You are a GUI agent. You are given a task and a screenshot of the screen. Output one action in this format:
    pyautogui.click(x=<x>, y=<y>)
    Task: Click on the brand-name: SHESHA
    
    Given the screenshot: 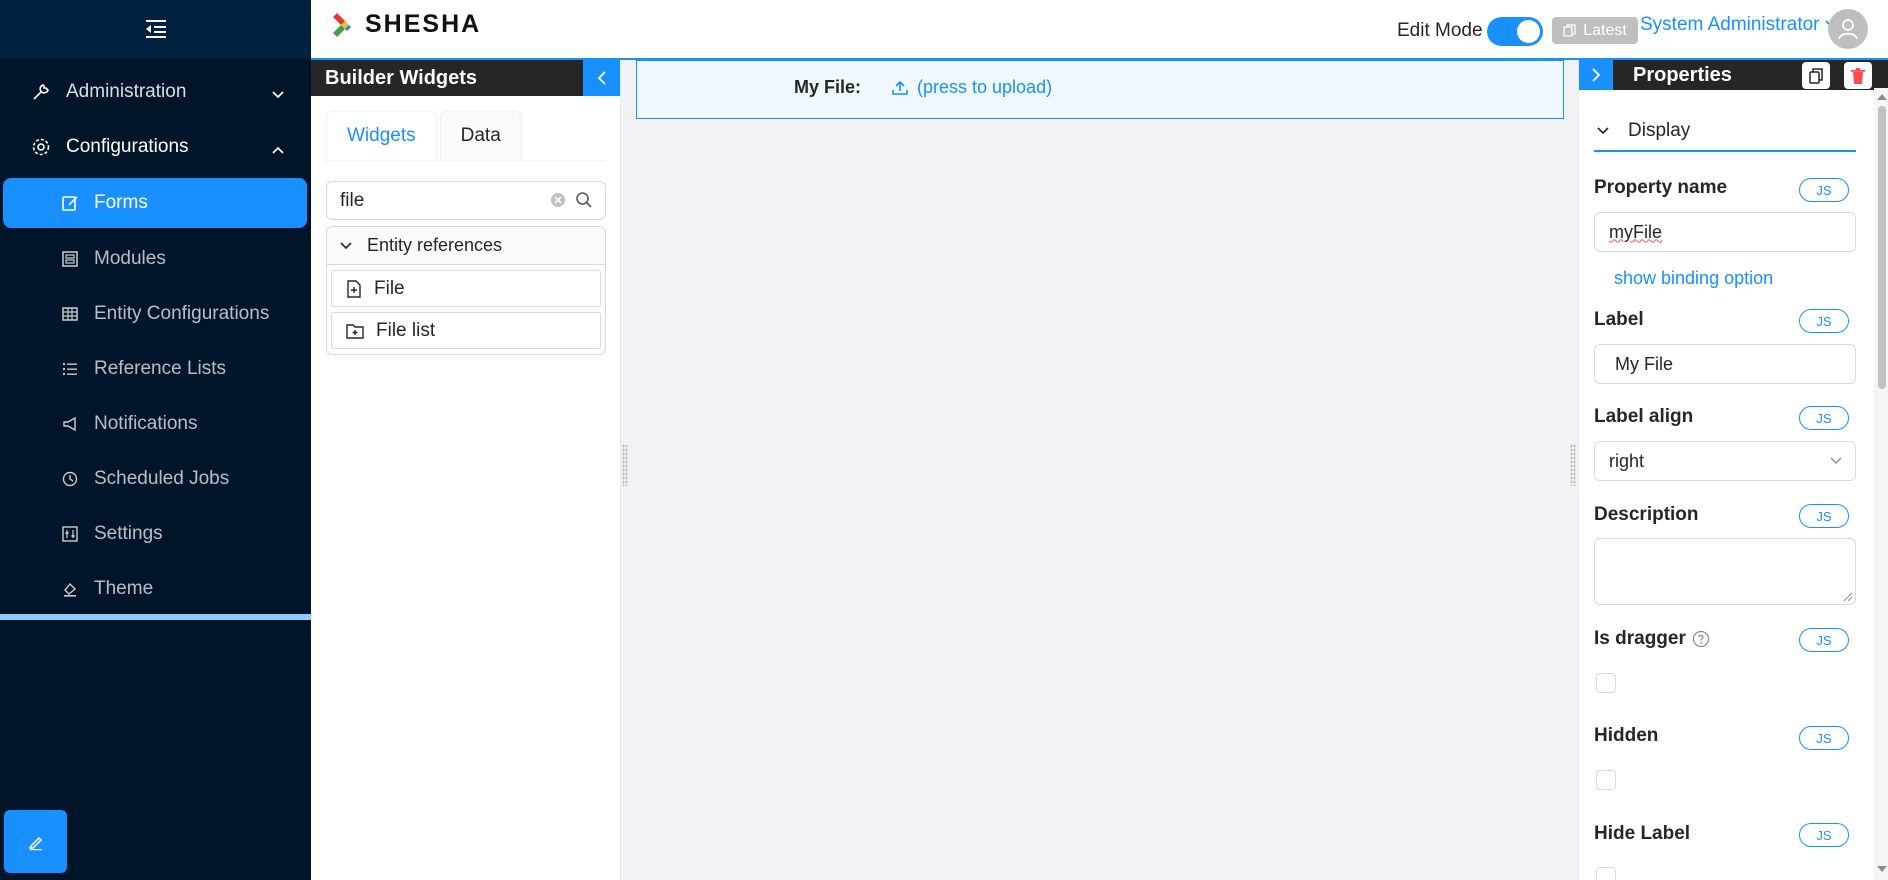 What is the action you would take?
    pyautogui.click(x=423, y=24)
    